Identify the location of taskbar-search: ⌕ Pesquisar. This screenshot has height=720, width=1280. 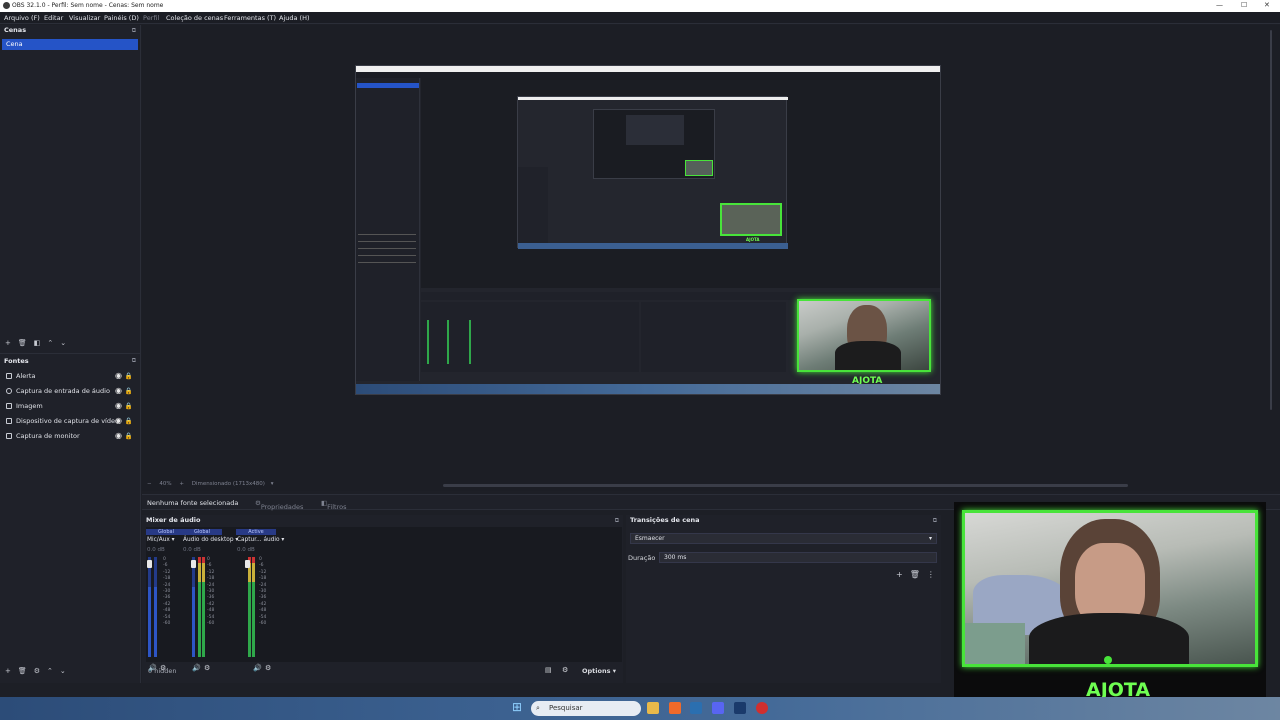
(586, 708).